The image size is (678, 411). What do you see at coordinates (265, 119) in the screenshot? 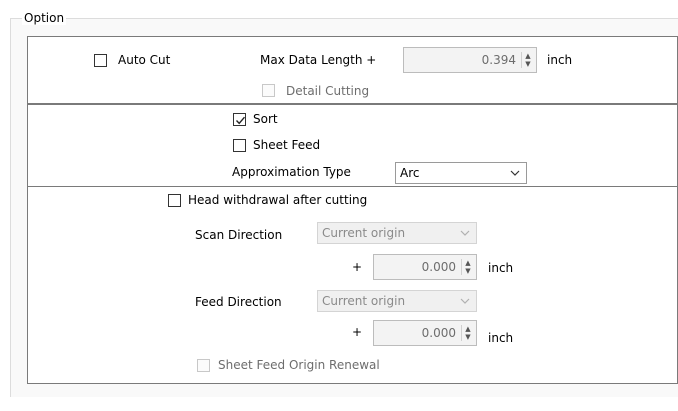
I see `sort-label: Sort` at bounding box center [265, 119].